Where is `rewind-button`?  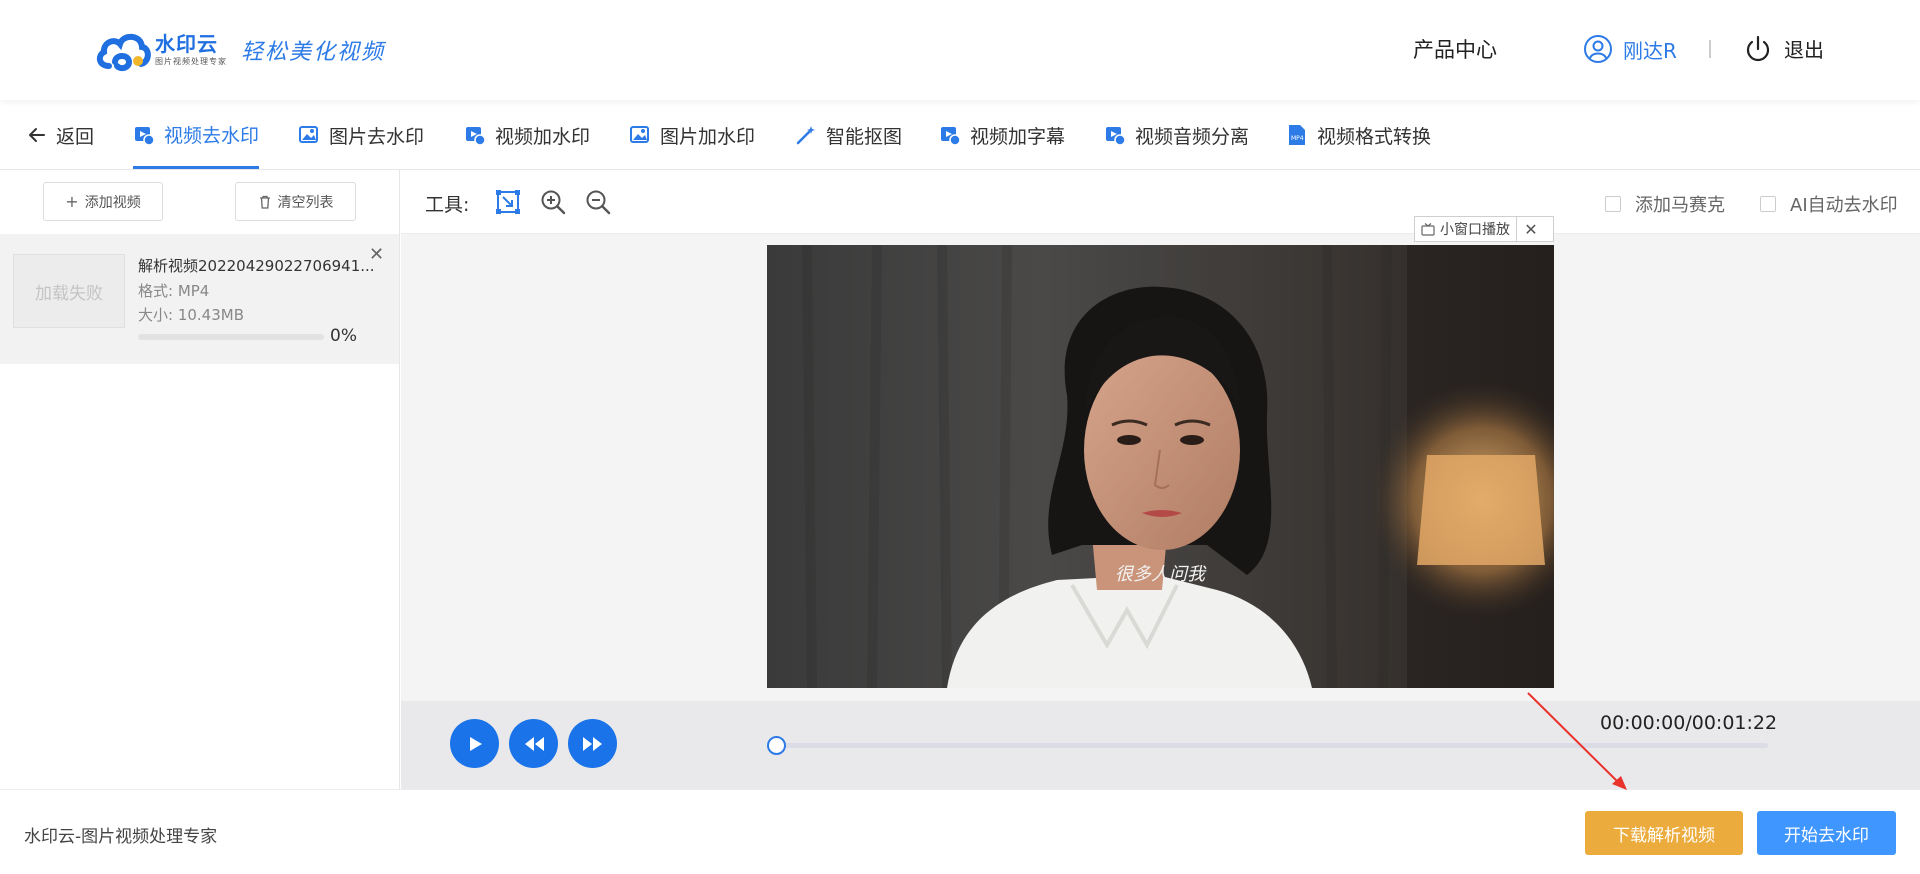
rewind-button is located at coordinates (533, 743).